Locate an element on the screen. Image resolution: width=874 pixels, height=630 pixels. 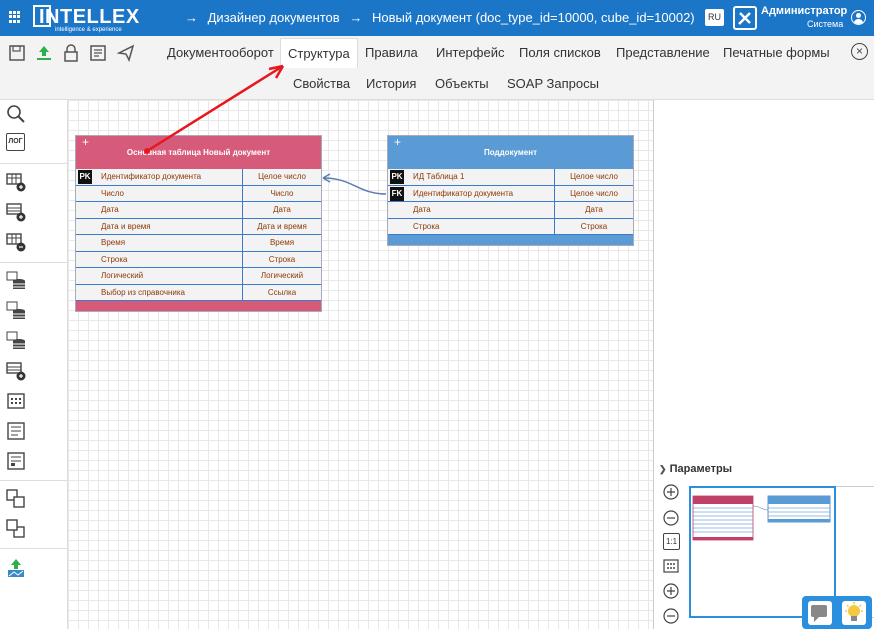
remove-table-icon is located at coordinates (16, 242).